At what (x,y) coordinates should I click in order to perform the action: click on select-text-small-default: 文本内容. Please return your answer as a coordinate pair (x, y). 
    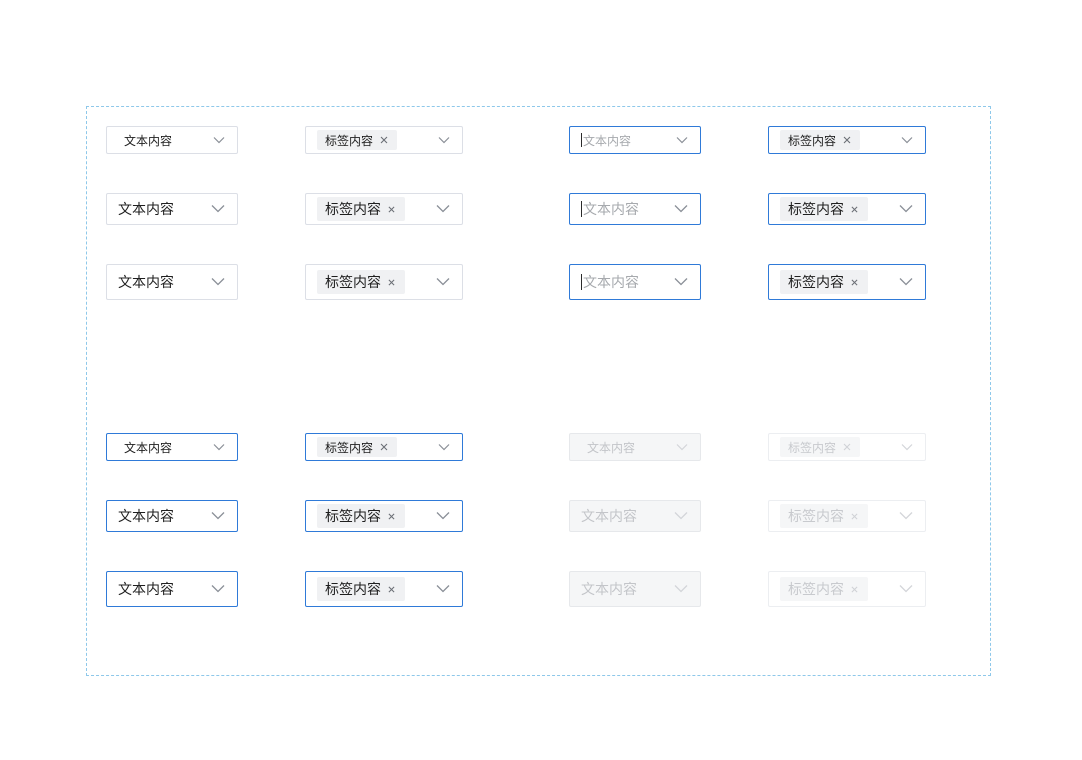
    Looking at the image, I should click on (172, 140).